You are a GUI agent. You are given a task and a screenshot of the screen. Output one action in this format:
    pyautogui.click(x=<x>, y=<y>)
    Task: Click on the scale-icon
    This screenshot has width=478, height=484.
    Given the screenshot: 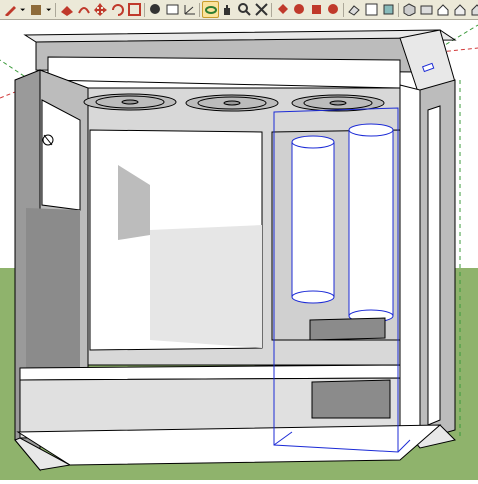 What is the action you would take?
    pyautogui.click(x=134, y=9)
    